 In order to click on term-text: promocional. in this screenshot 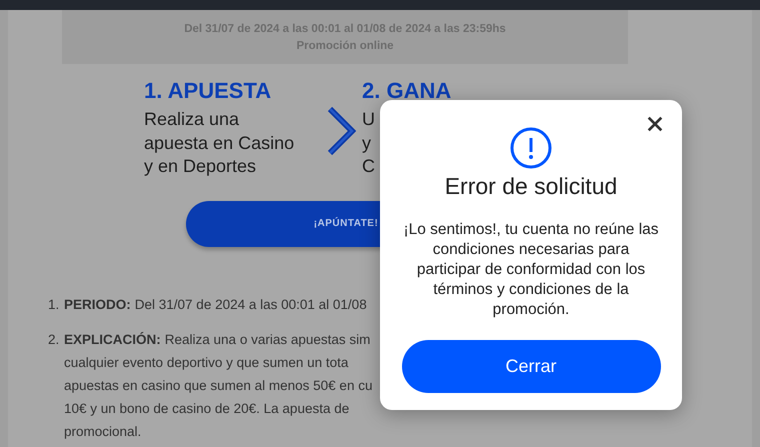, I will do `click(103, 431)`.